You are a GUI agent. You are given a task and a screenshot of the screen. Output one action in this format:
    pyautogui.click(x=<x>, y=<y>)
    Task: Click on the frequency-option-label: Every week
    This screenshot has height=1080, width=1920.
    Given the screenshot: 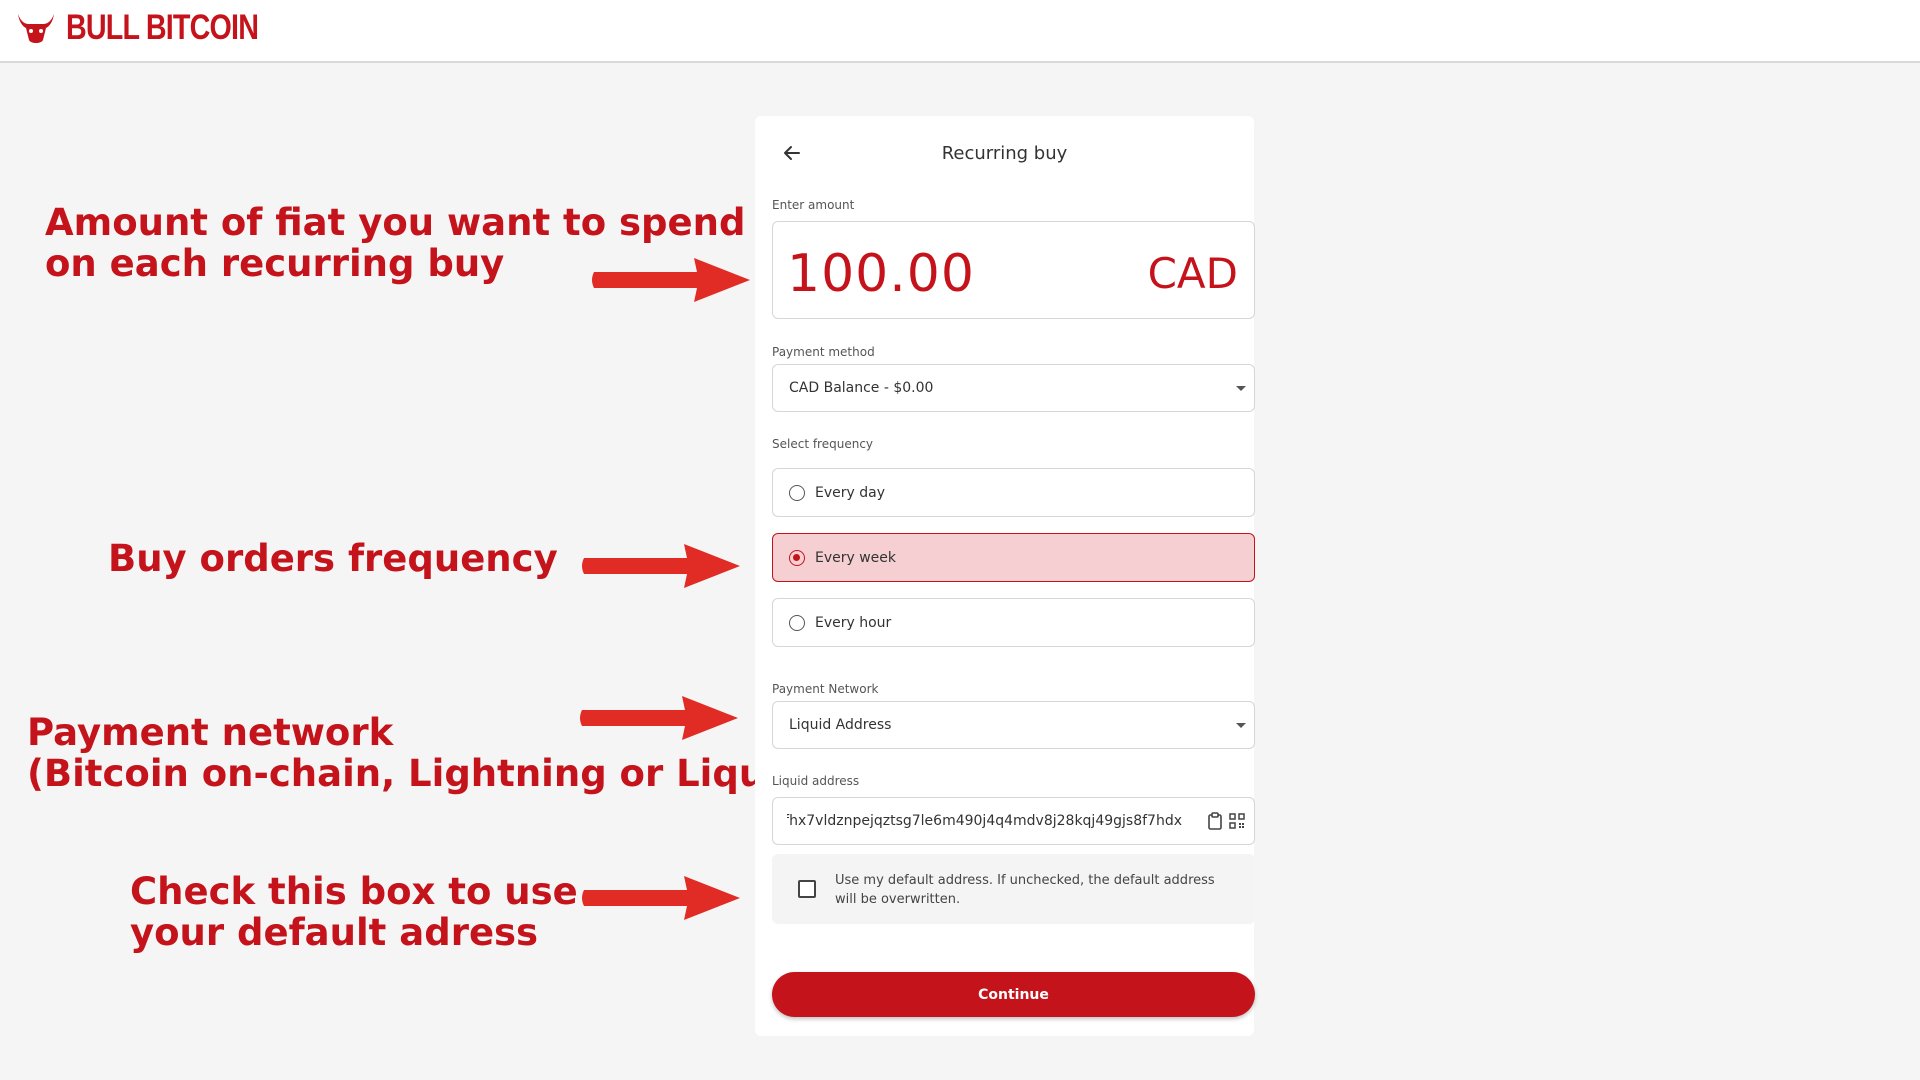 What is the action you would take?
    pyautogui.click(x=856, y=557)
    